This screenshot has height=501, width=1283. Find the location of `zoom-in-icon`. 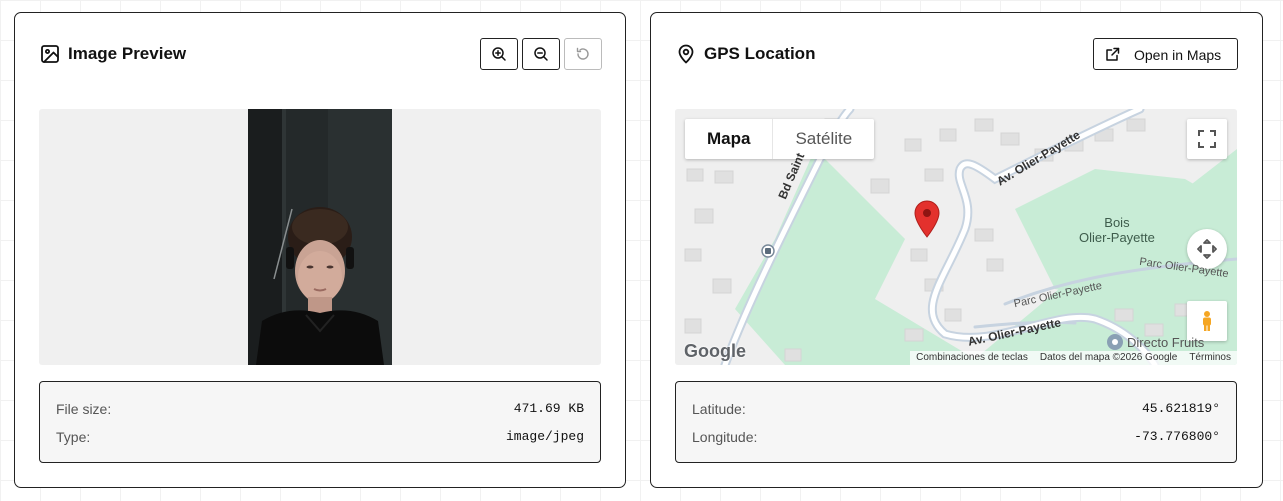

zoom-in-icon is located at coordinates (499, 54).